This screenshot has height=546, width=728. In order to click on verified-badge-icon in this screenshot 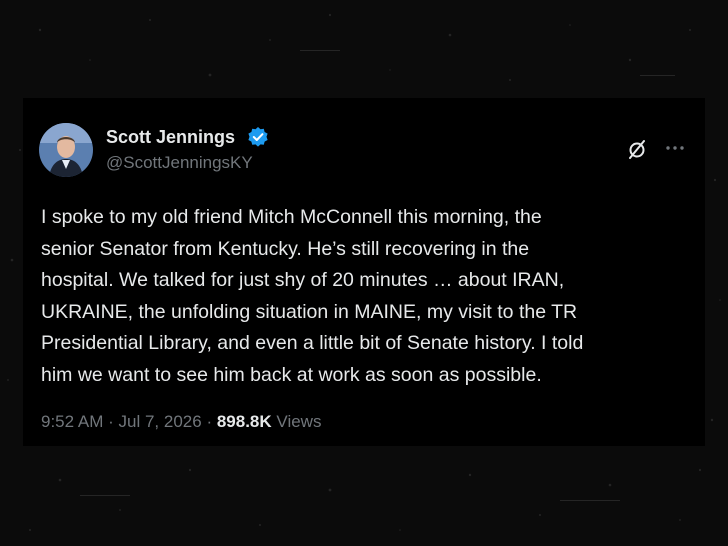, I will do `click(258, 137)`.